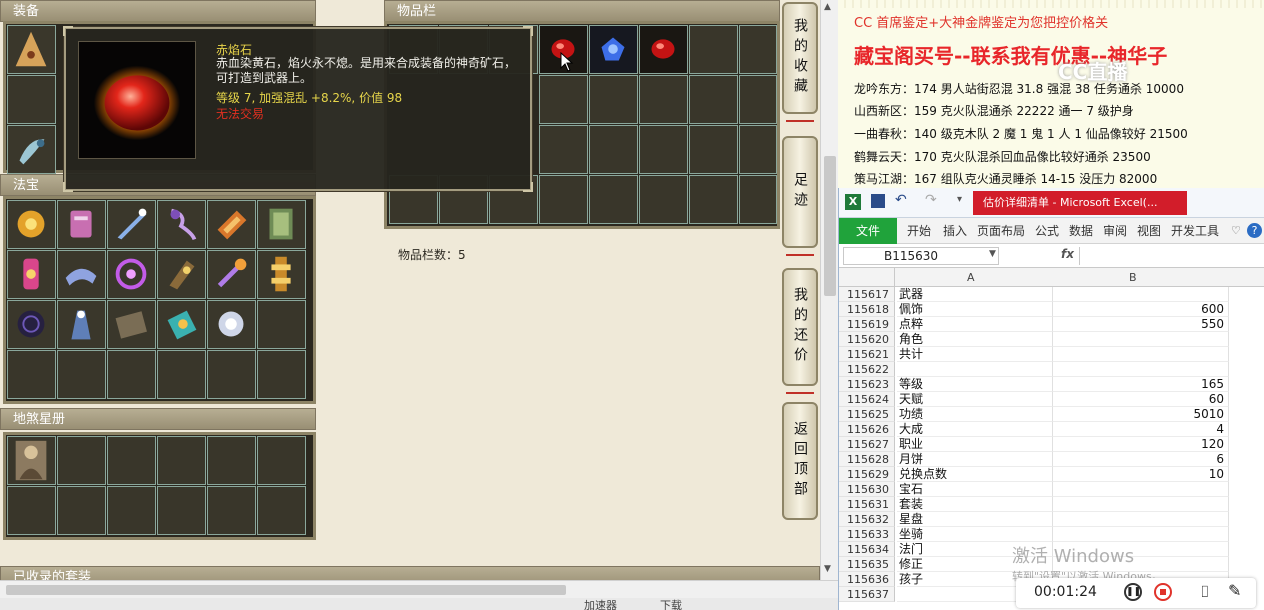  Describe the element at coordinates (975, 429) in the screenshot. I see `cell-a: 大成` at that location.